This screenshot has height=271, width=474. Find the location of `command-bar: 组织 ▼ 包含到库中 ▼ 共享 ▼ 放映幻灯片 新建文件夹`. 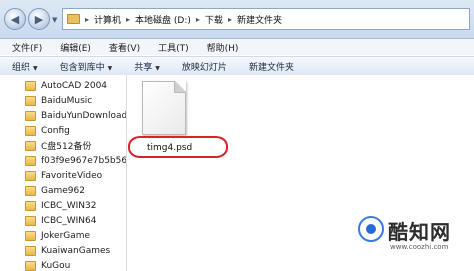

command-bar: 组织 ▼ 包含到库中 ▼ 共享 ▼ 放映幻灯片 新建文件夹 is located at coordinates (237, 66).